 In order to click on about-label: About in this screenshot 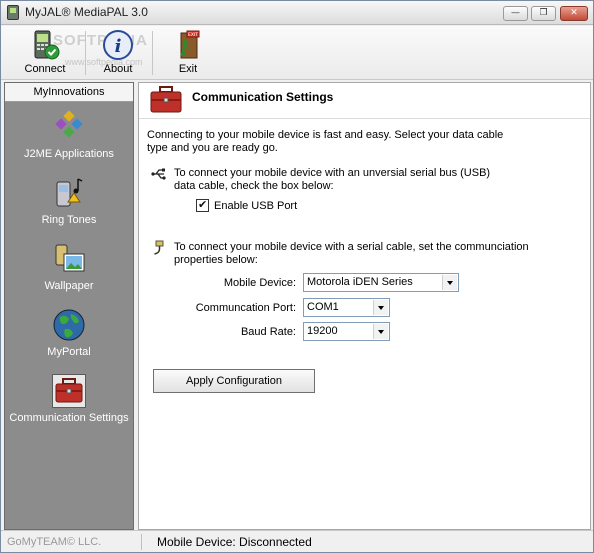, I will do `click(118, 69)`.